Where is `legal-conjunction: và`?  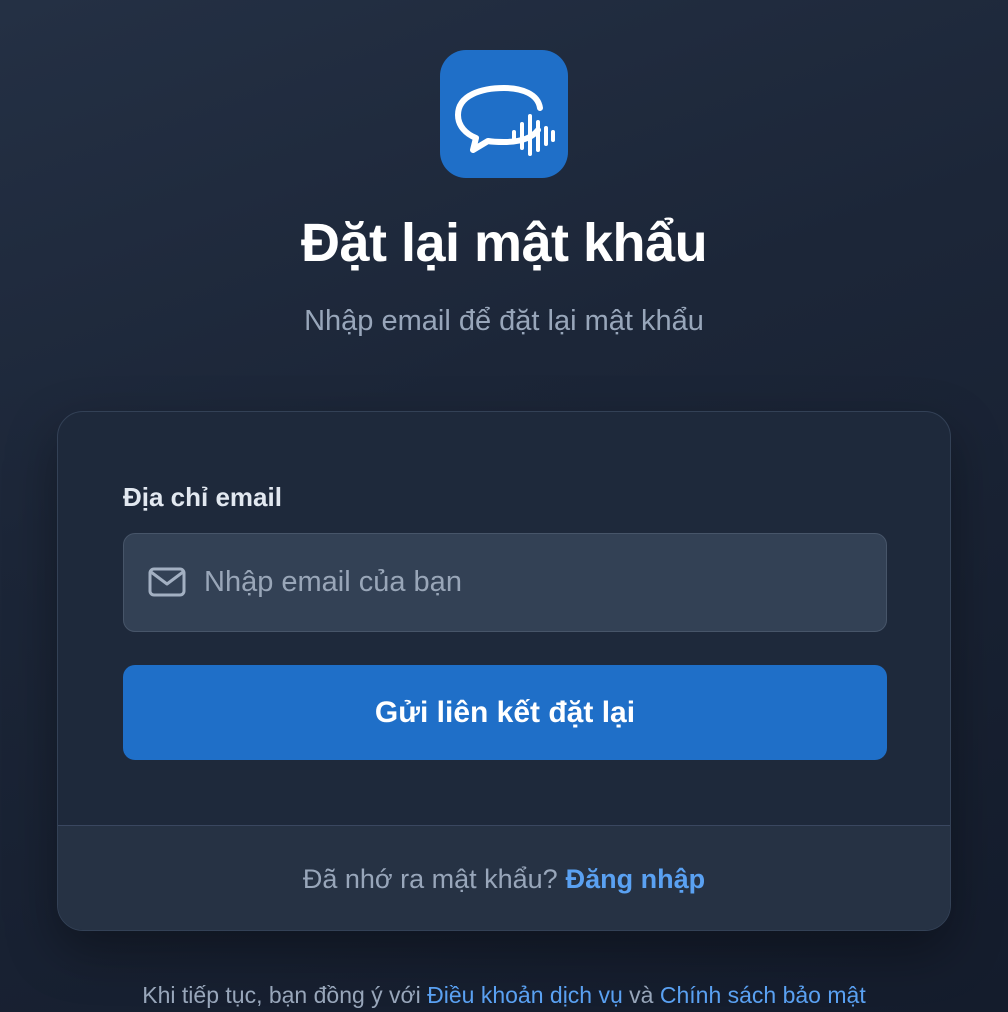
legal-conjunction: và is located at coordinates (641, 995).